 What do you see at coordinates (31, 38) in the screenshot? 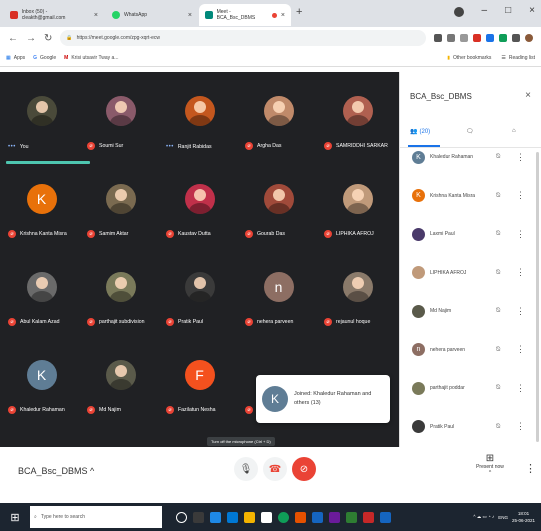
I see `forward-icon: →` at bounding box center [31, 38].